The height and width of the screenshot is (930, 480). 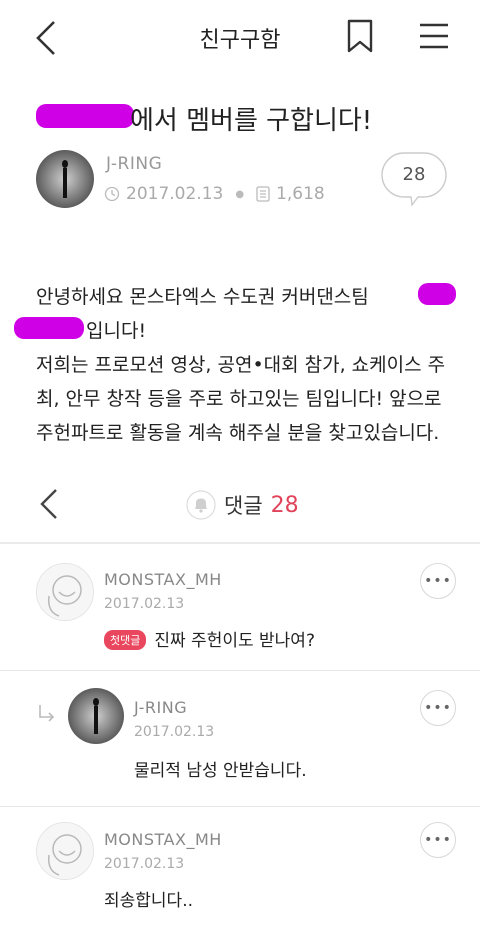 I want to click on author-avatar, so click(x=65, y=179).